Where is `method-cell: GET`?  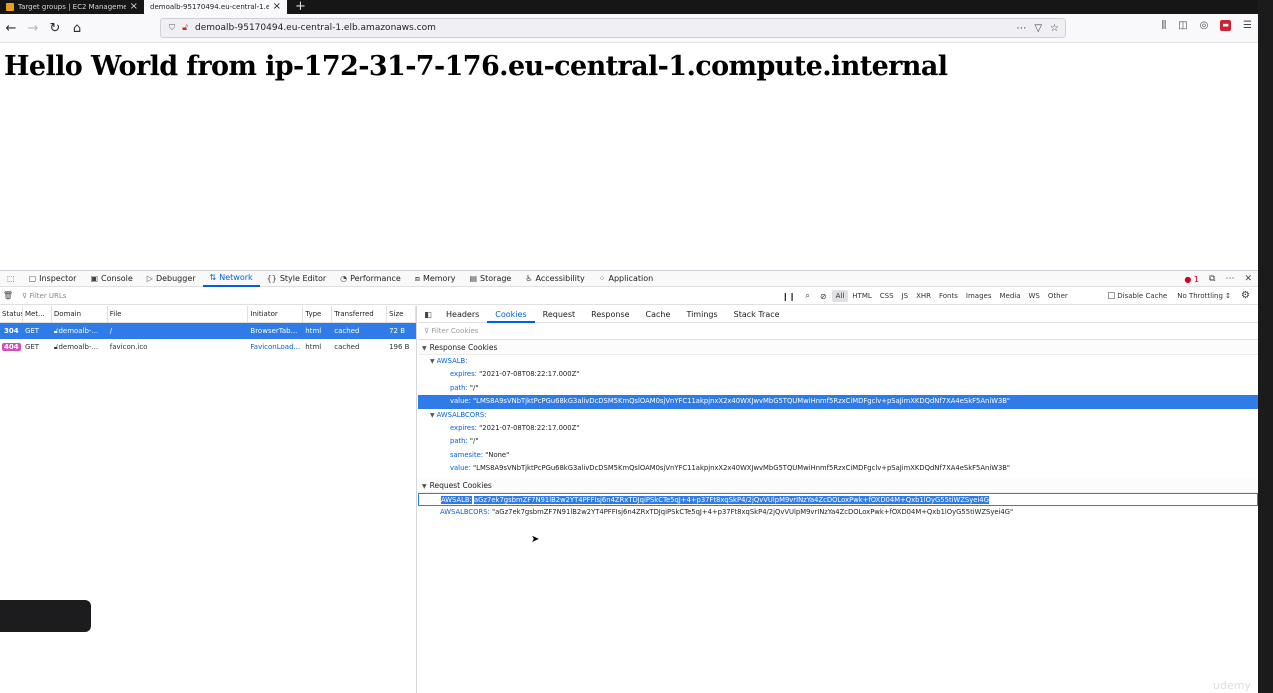 method-cell: GET is located at coordinates (32, 347).